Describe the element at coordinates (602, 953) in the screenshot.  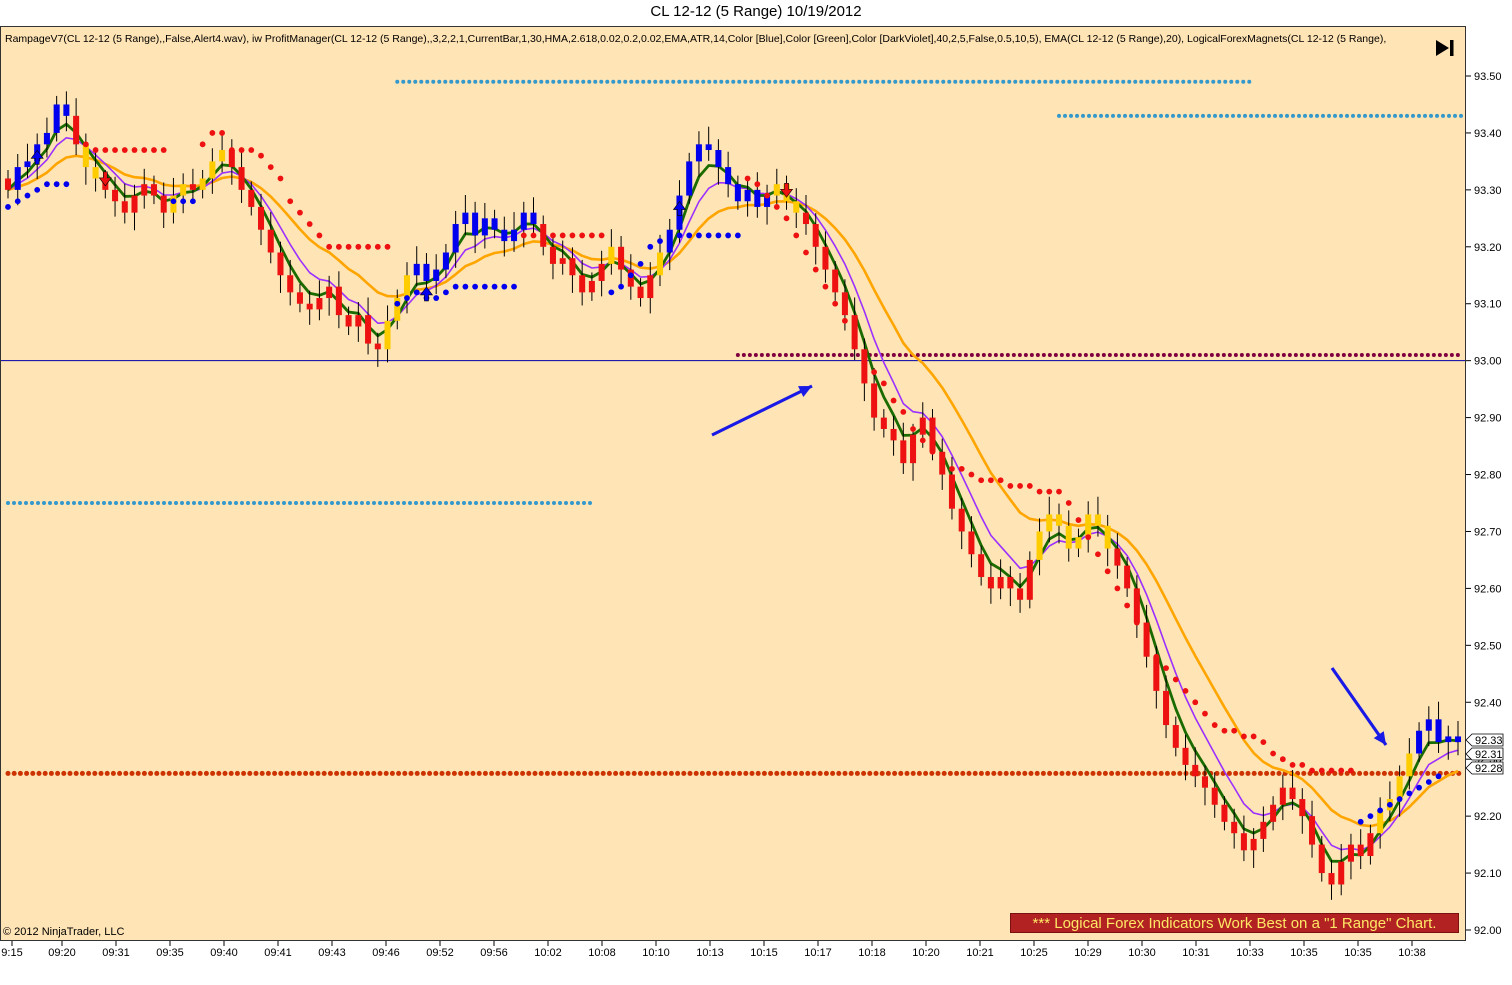
I see `x-tick-label: 10:08` at that location.